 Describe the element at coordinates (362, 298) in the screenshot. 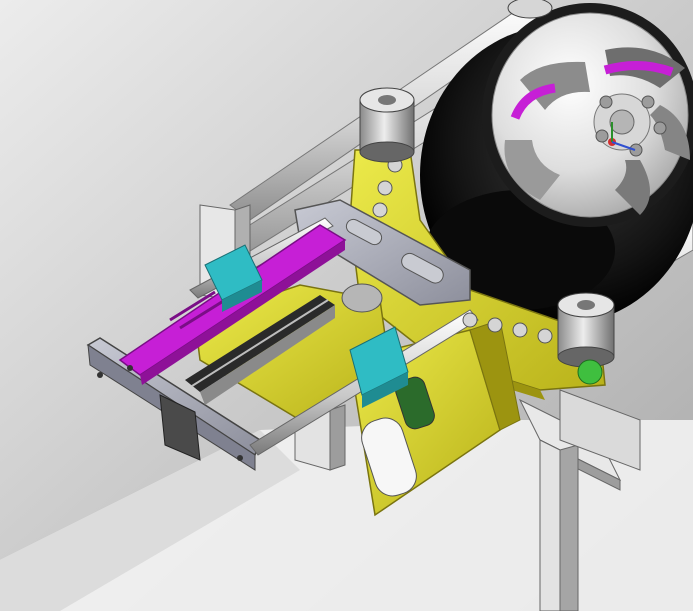

I see `pulley-icon` at that location.